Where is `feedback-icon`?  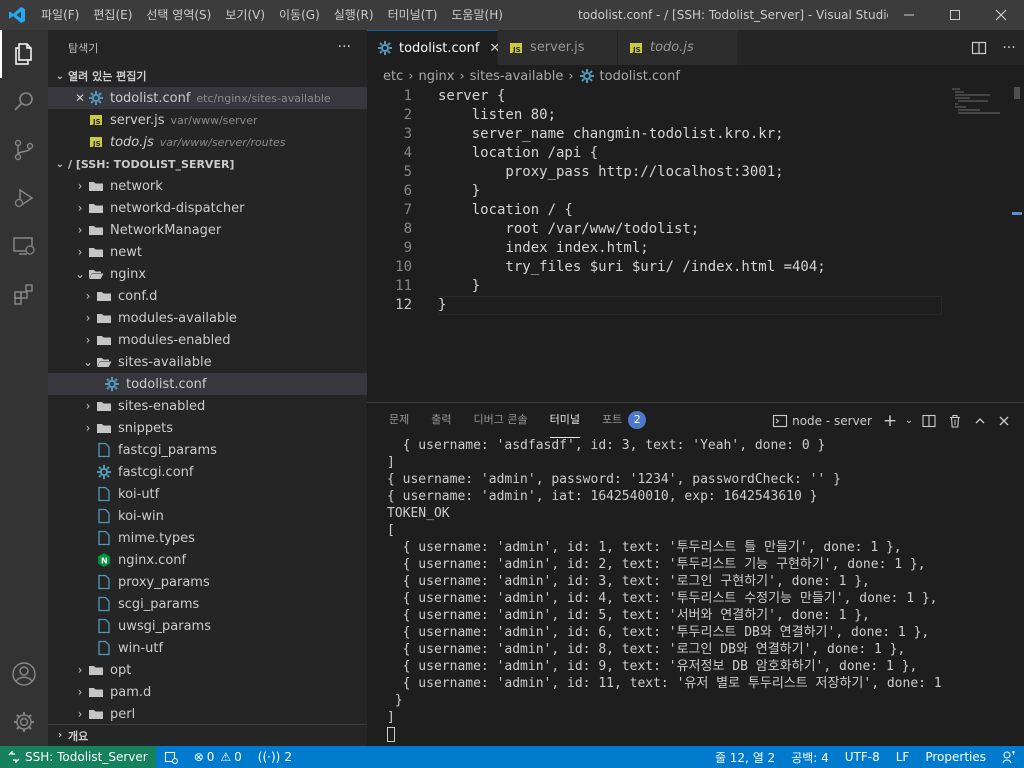
feedback-icon is located at coordinates (1009, 757).